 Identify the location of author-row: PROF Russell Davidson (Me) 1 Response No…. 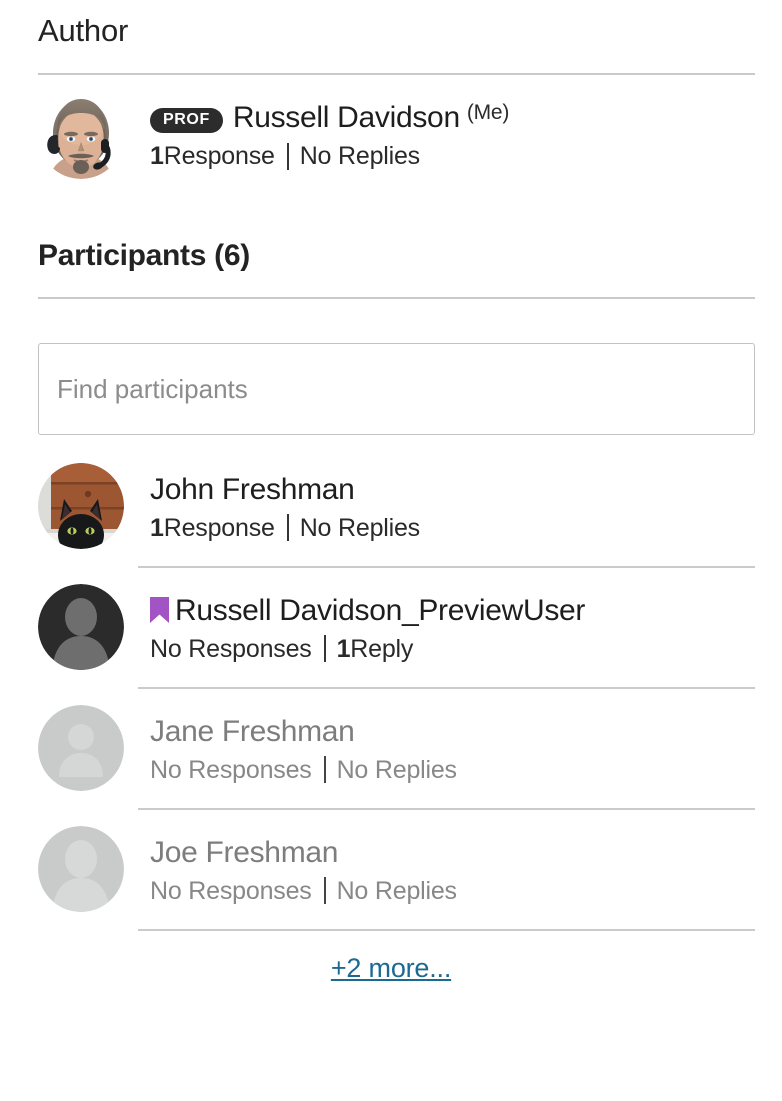
(391, 136).